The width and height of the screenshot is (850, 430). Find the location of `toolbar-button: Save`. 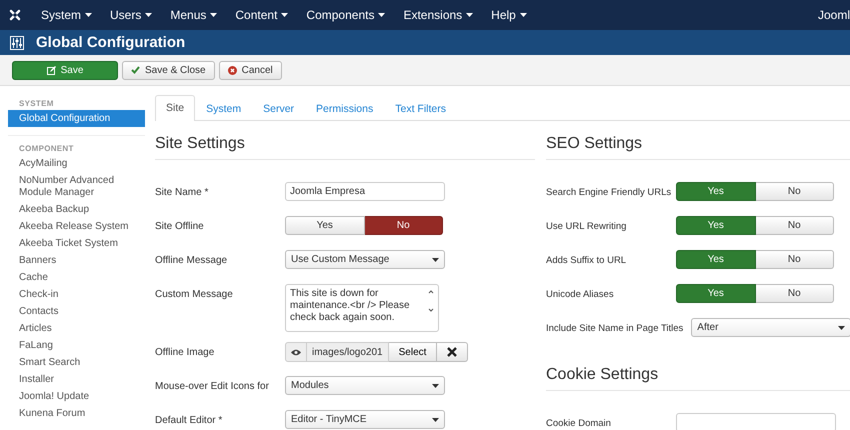

toolbar-button: Save is located at coordinates (65, 70).